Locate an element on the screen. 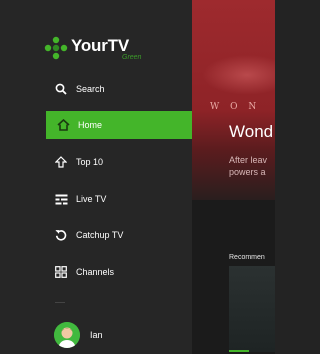  profile-name: Ian is located at coordinates (96, 335).